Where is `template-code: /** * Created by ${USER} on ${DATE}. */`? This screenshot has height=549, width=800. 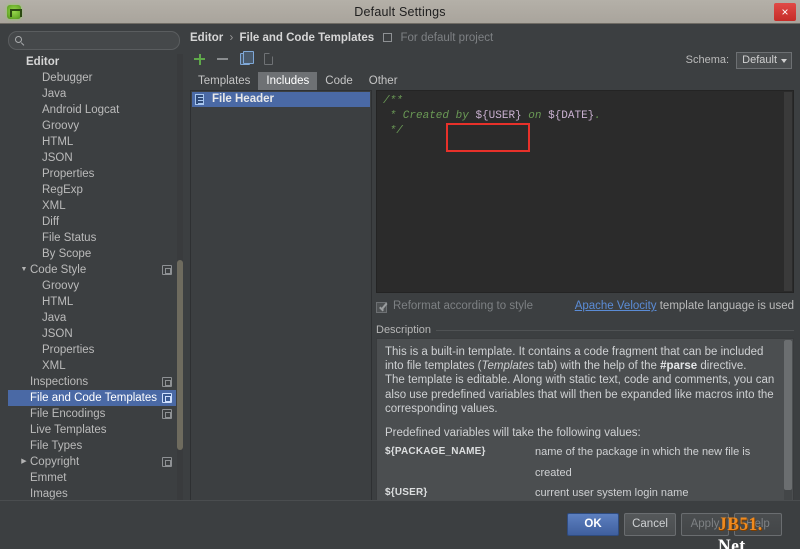
template-code: /** * Created by ${USER} on ${DATE}. */ is located at coordinates (582, 116).